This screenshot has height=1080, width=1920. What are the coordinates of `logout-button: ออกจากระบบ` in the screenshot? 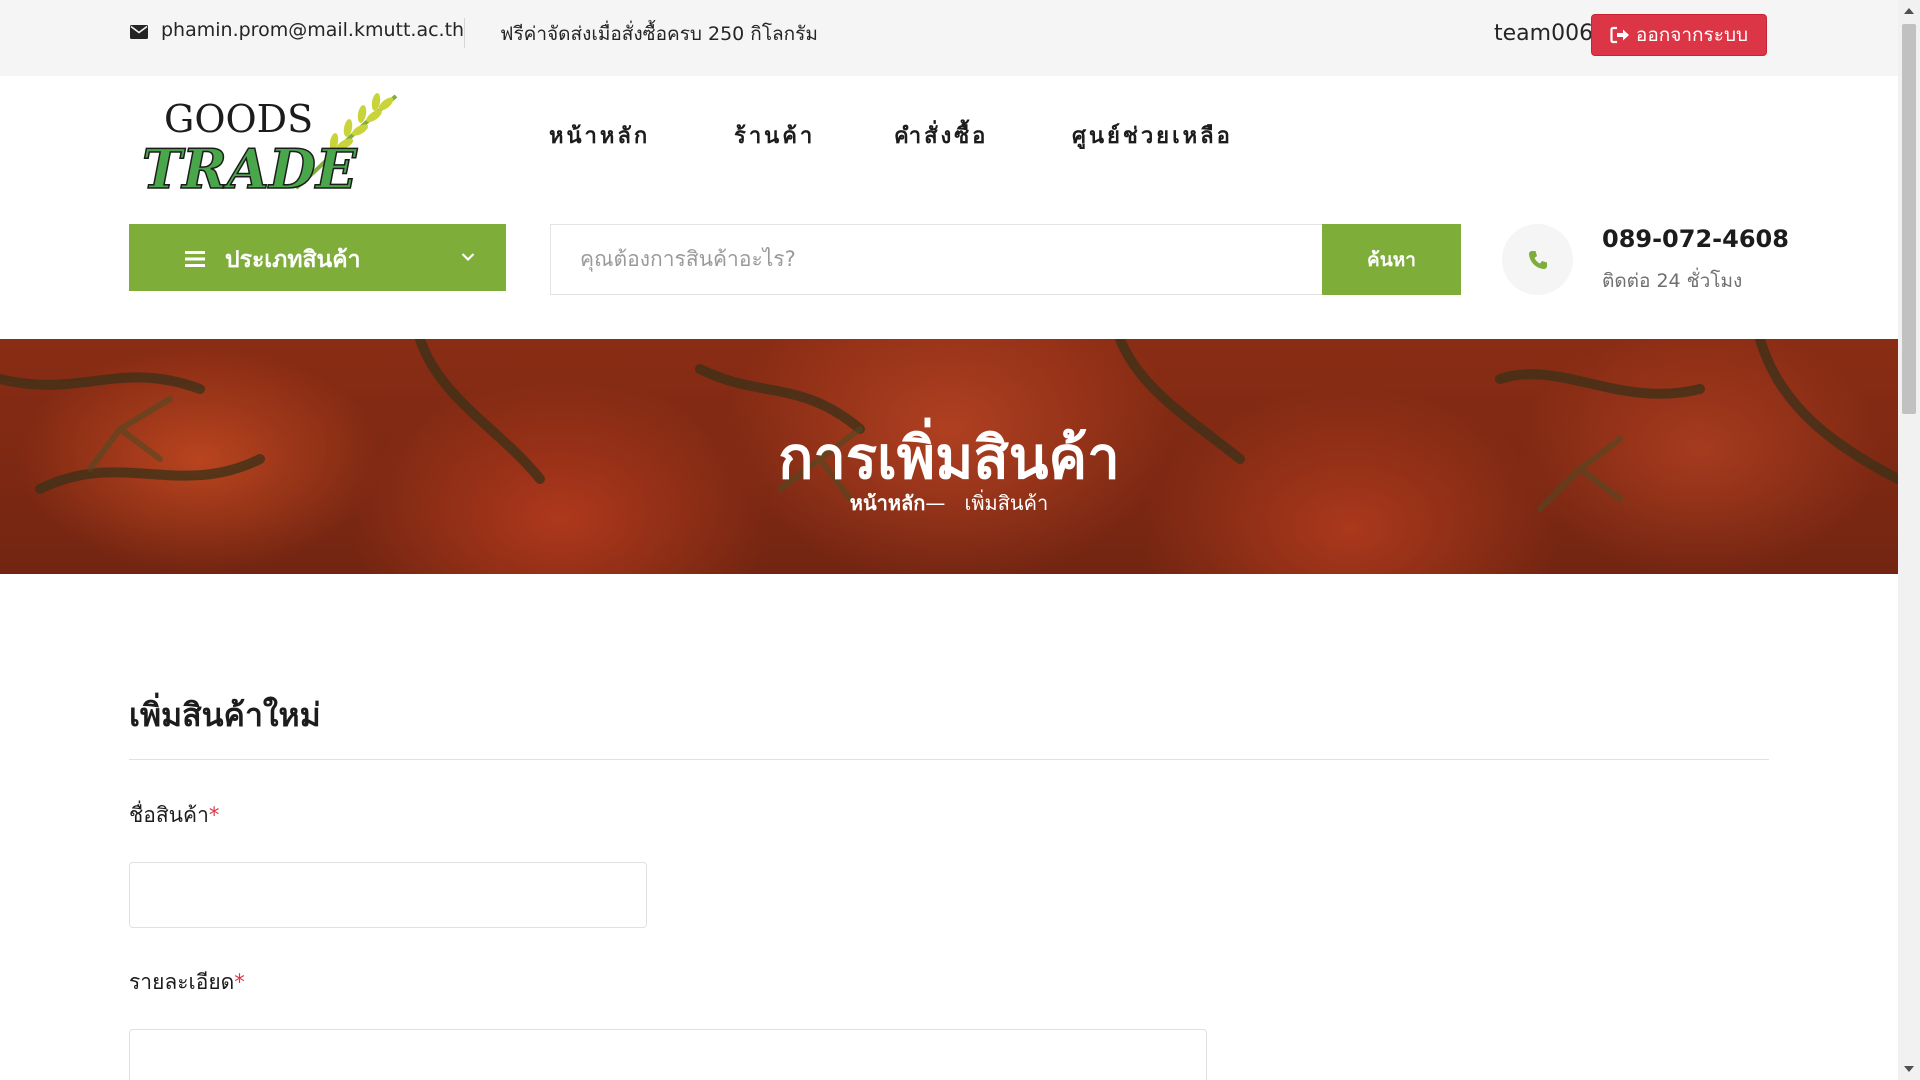 It's located at (1679, 35).